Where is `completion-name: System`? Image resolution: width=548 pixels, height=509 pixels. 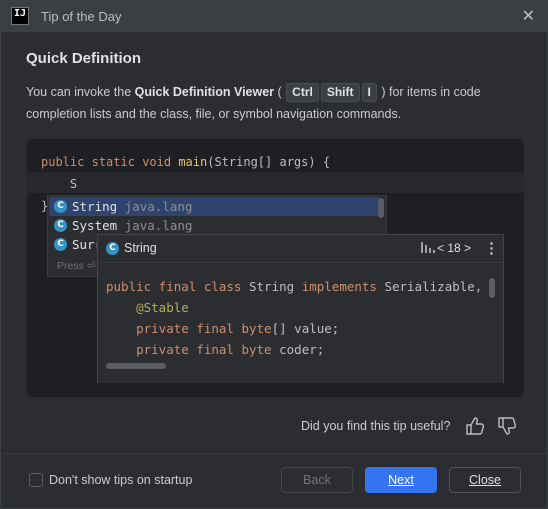 completion-name: System is located at coordinates (95, 225).